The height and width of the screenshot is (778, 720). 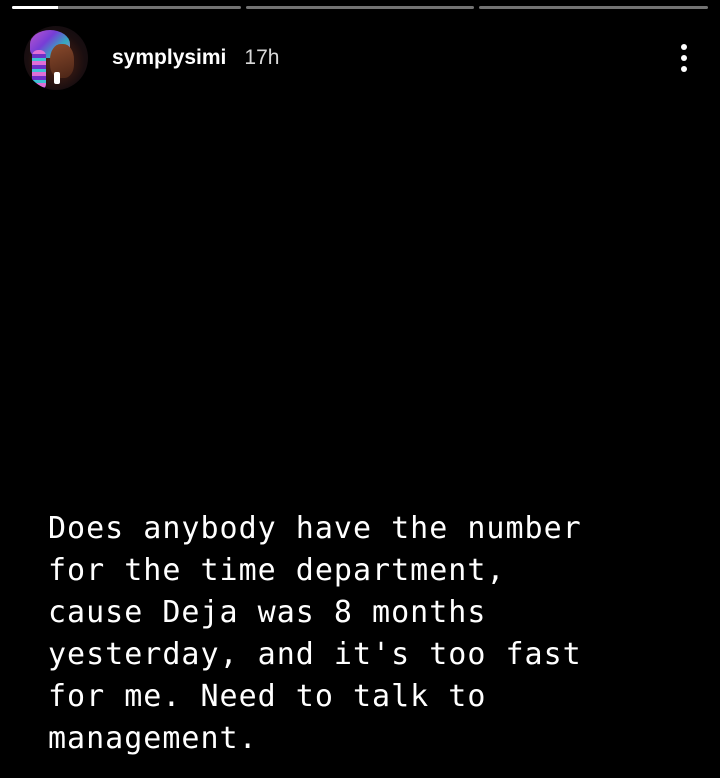 I want to click on avatar-braid, so click(x=39, y=70).